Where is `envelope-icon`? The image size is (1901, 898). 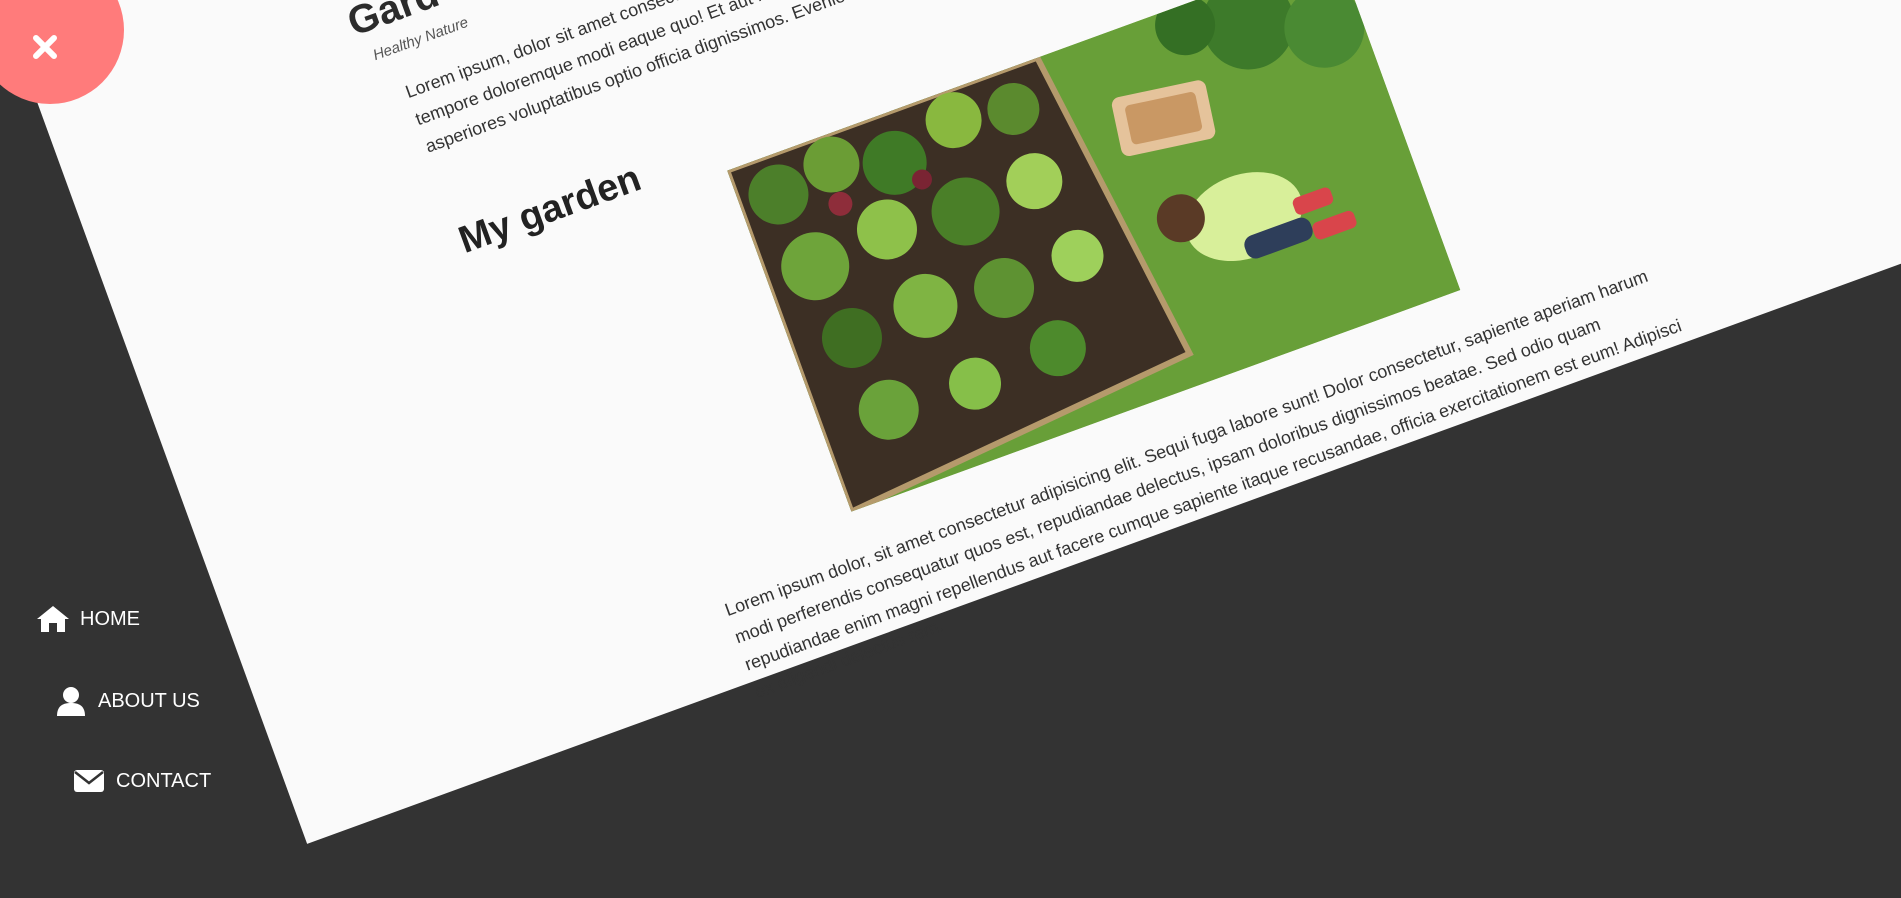 envelope-icon is located at coordinates (89, 781).